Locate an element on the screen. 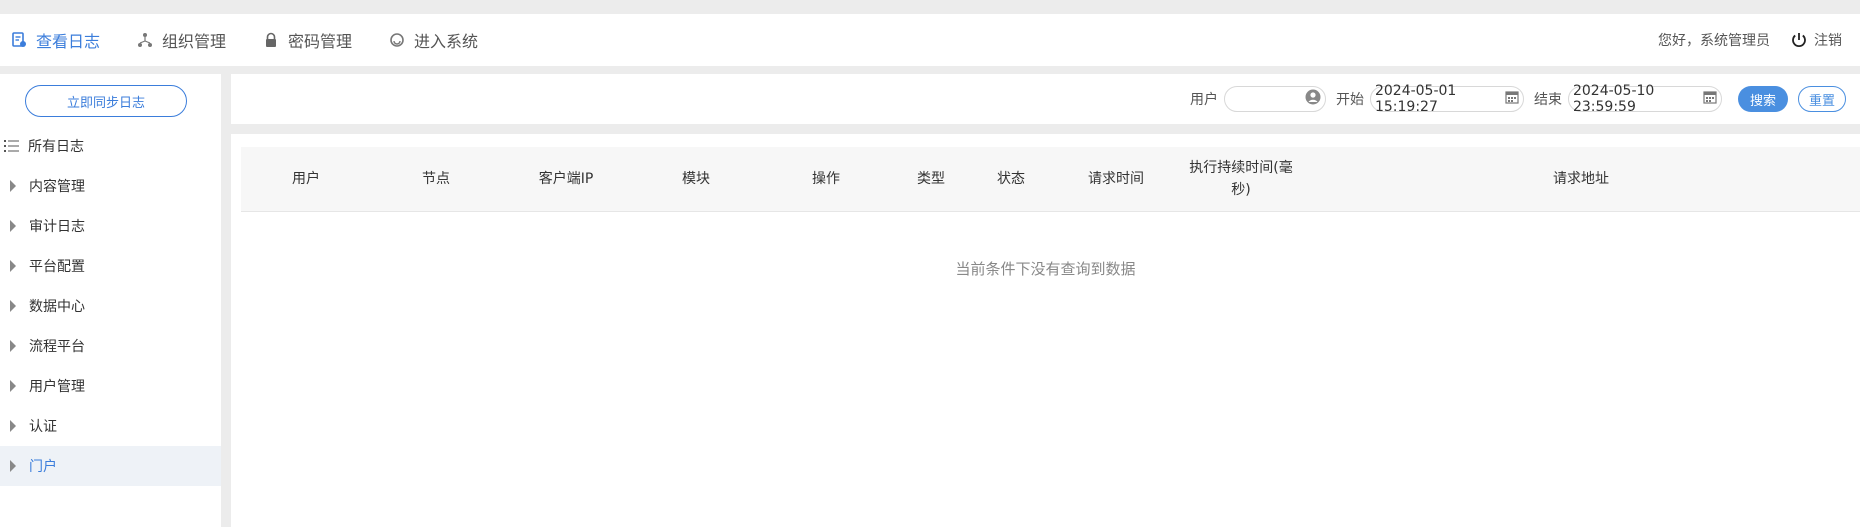 The image size is (1860, 527). log-category-tree: 所有日志 内容管理 审计日志 平台配置 数据中心 流程平台 用户管理 认证 门户 is located at coordinates (110, 306).